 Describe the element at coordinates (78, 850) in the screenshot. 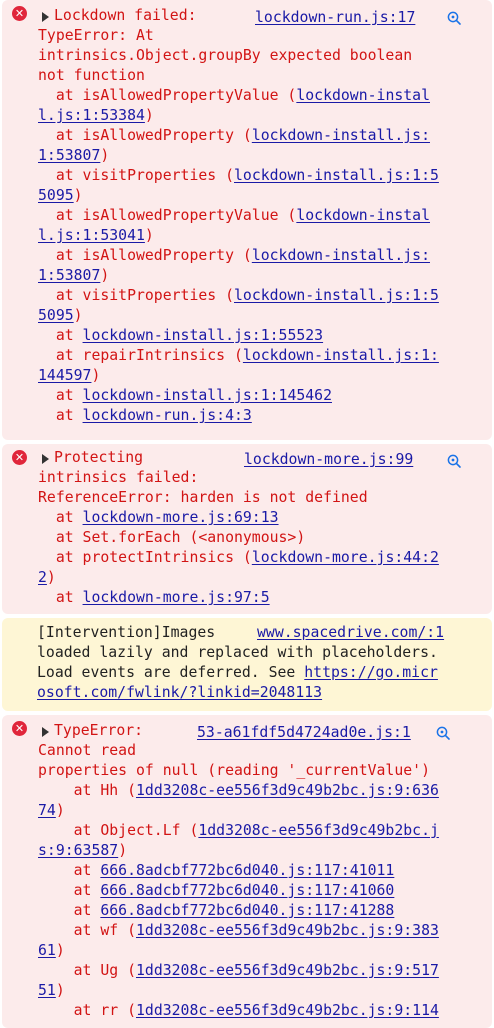

I see `stack-source-link: s:9:63587` at that location.